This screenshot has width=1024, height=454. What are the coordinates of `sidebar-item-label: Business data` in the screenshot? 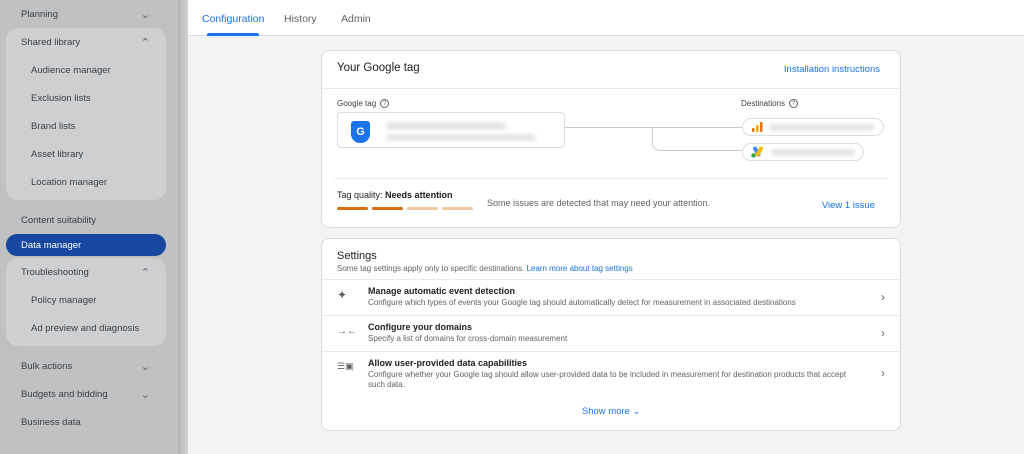 It's located at (51, 422).